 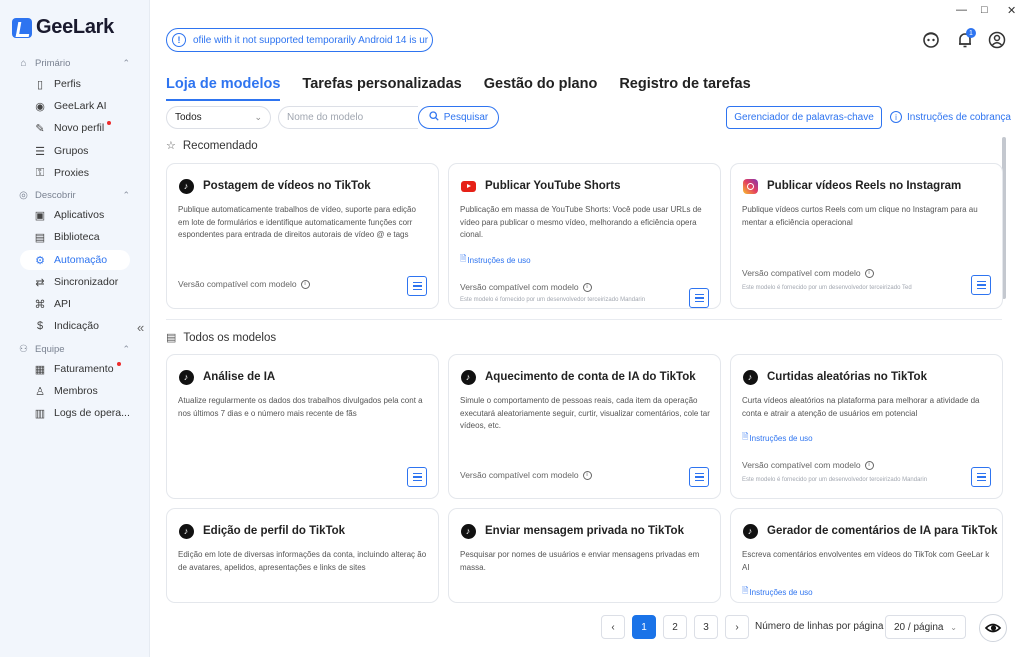 What do you see at coordinates (75, 237) in the screenshot?
I see `sidebar-item-biblioteca: ▤ Biblioteca` at bounding box center [75, 237].